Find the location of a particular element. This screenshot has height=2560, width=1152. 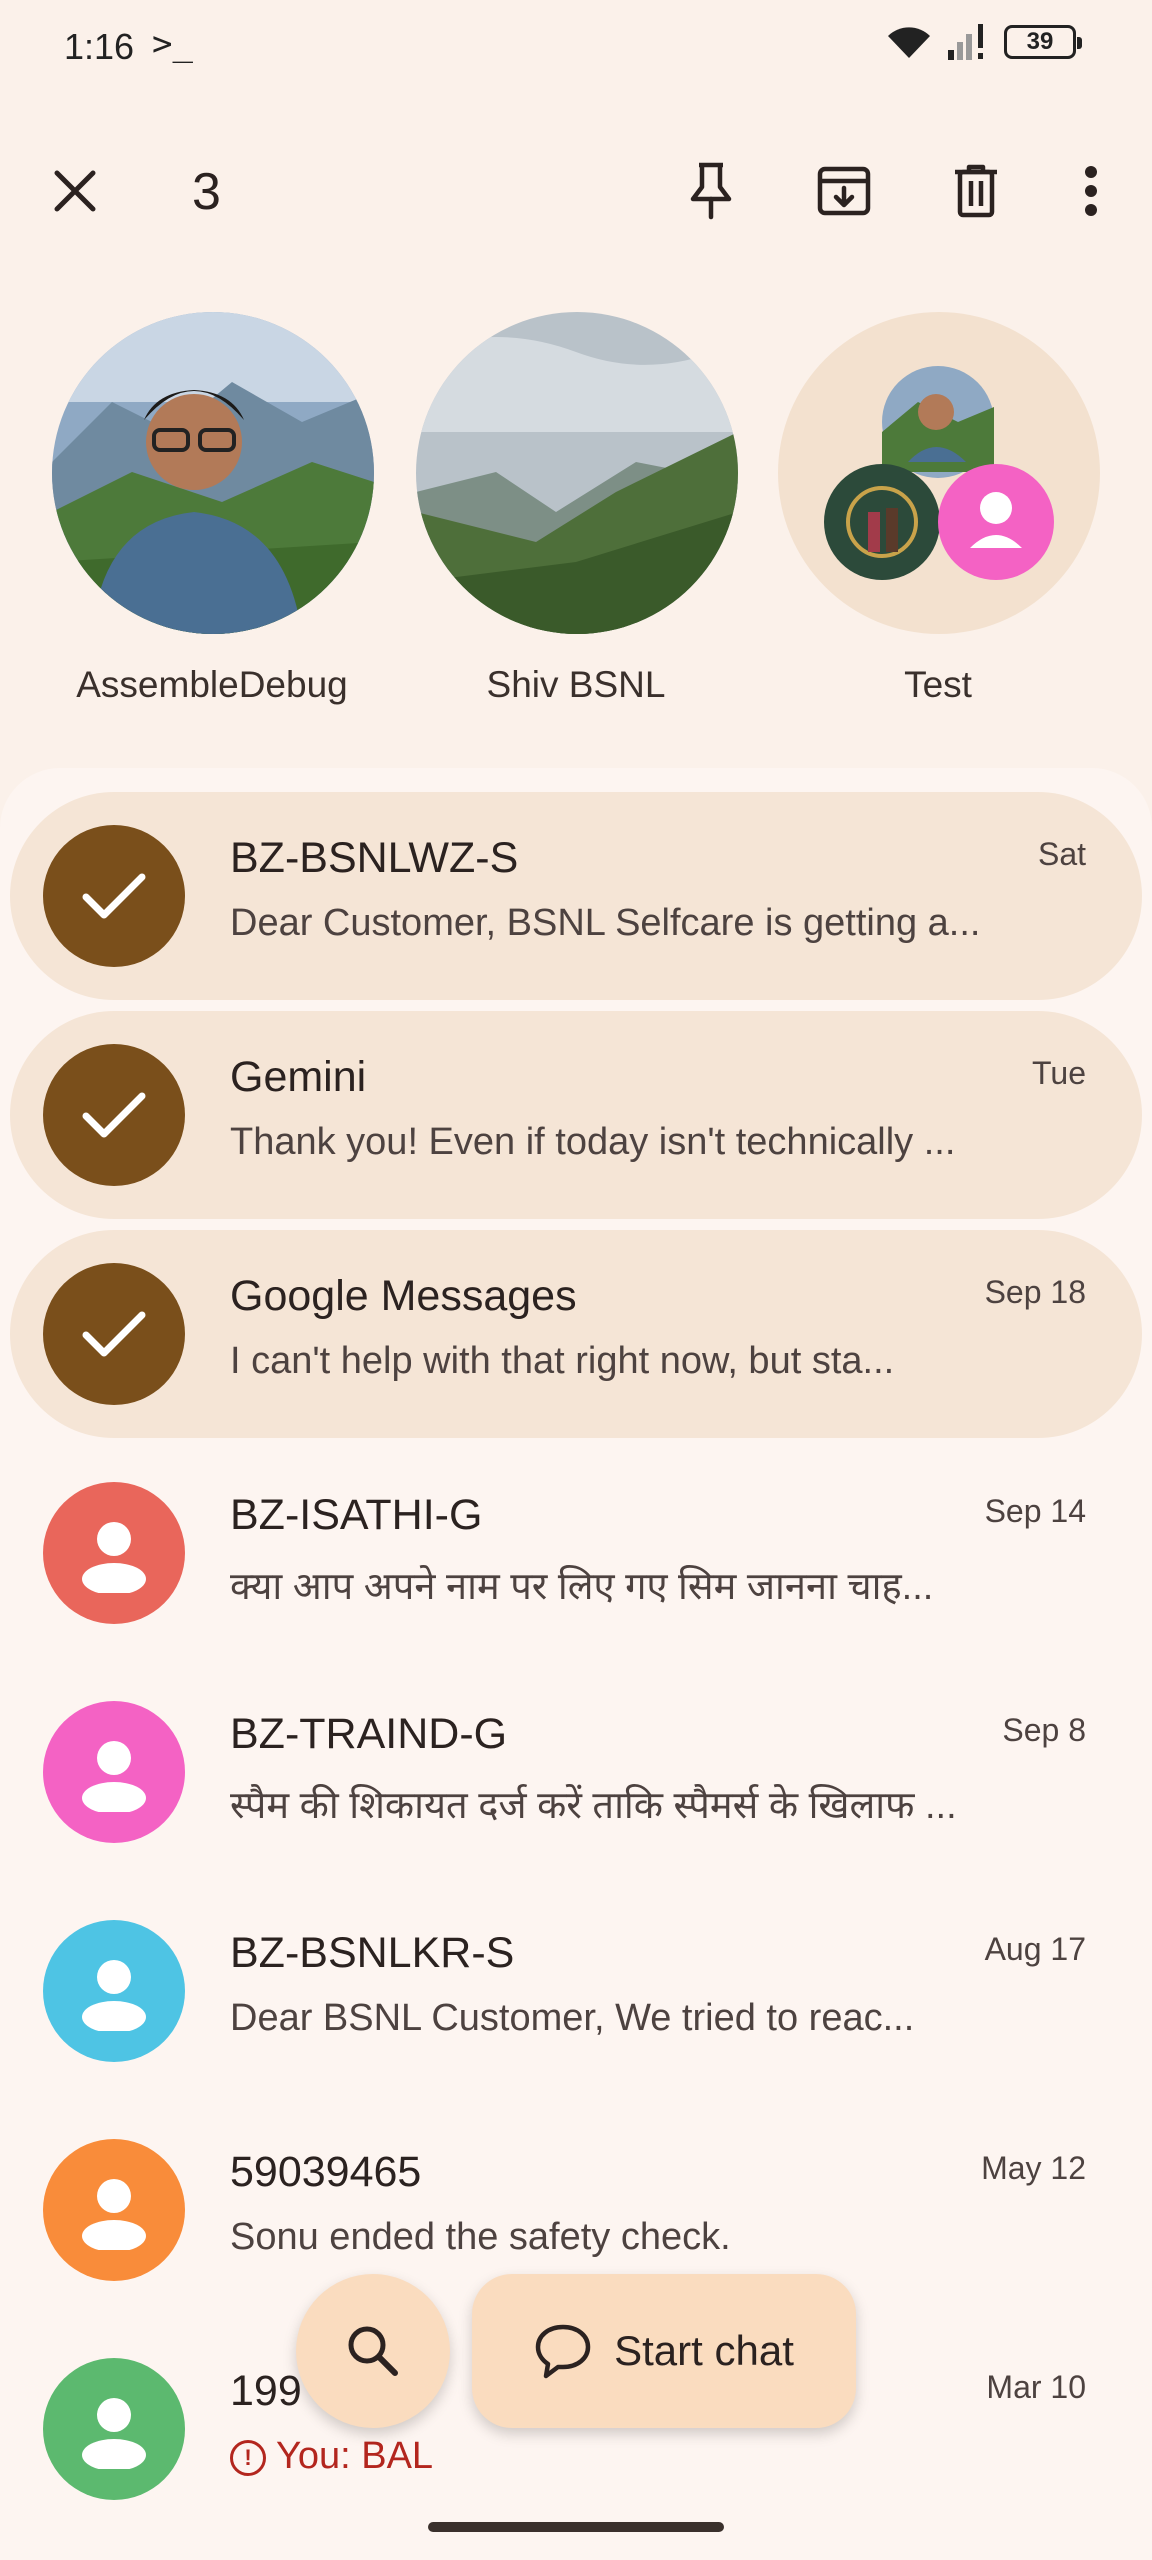

pin-icon is located at coordinates (711, 191).